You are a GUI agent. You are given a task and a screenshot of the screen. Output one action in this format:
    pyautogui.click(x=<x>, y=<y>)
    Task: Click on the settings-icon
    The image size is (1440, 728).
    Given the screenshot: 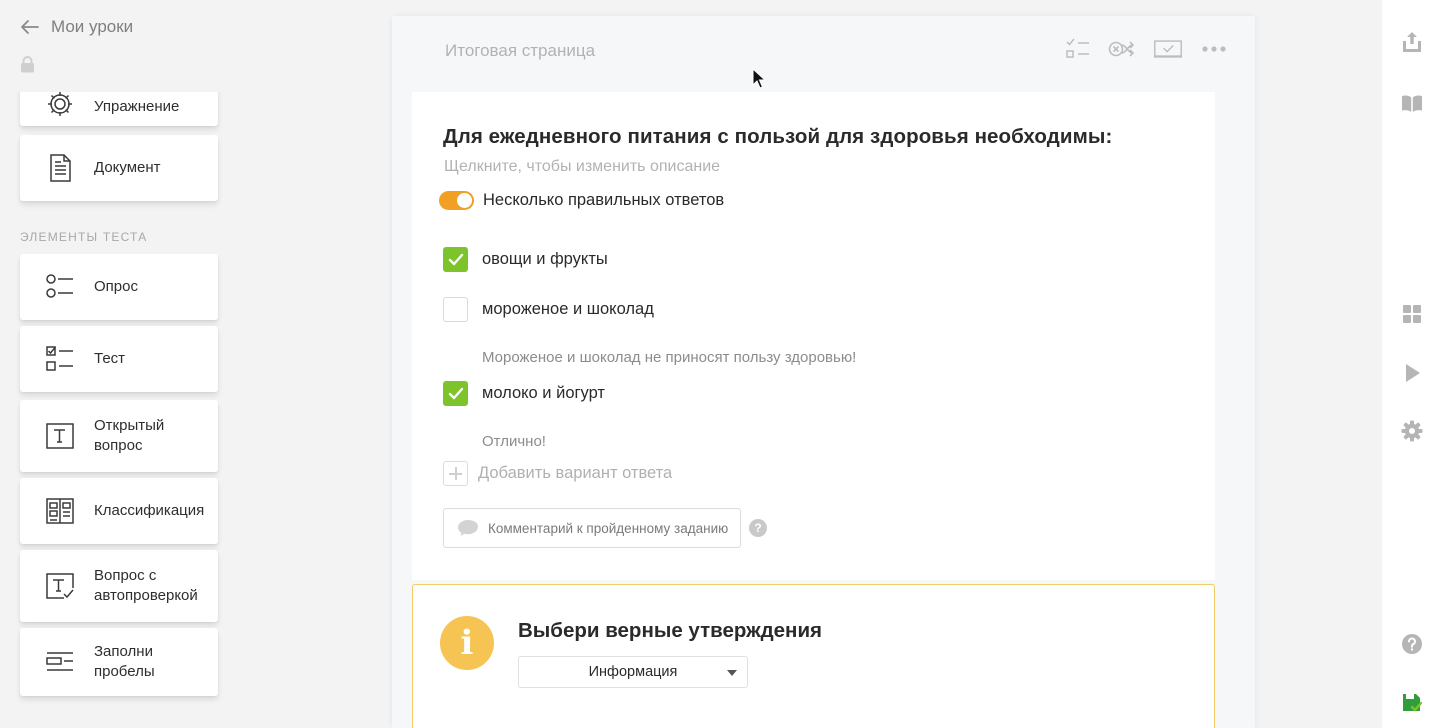 What is the action you would take?
    pyautogui.click(x=1412, y=431)
    